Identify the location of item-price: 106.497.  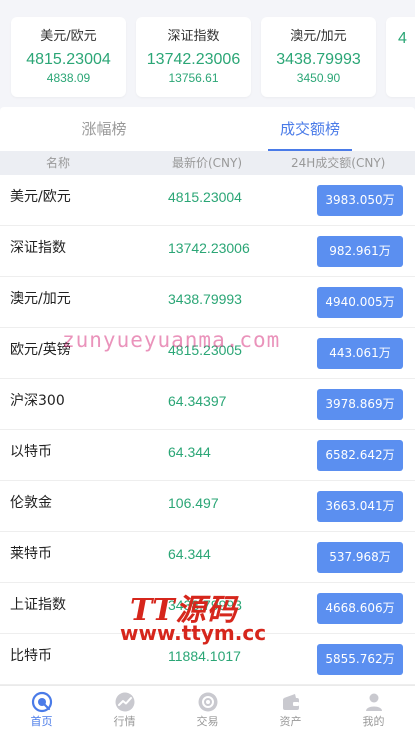
(193, 503).